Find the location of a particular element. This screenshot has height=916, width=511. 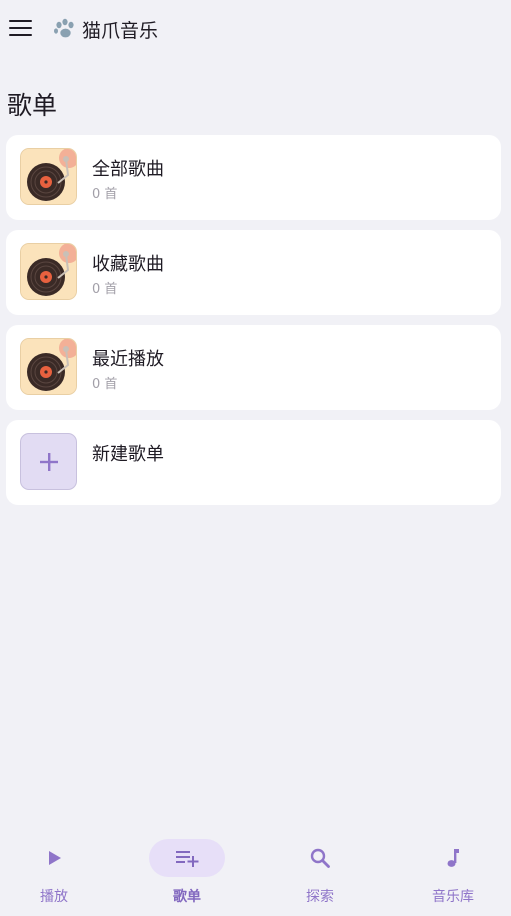

playlist-card-favorites: 收藏歌曲 0 首 is located at coordinates (253, 272).